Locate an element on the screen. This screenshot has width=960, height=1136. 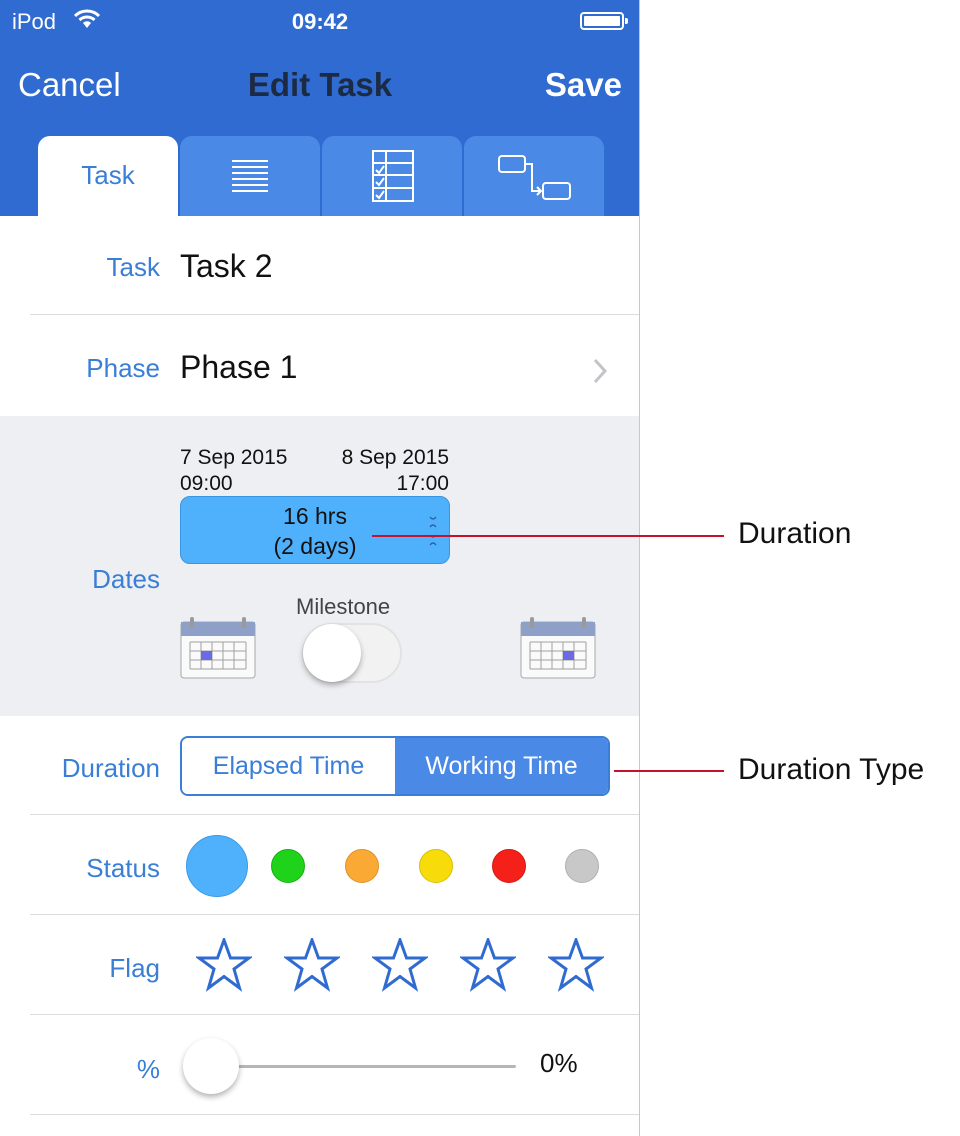
task-label: Task is located at coordinates (133, 267).